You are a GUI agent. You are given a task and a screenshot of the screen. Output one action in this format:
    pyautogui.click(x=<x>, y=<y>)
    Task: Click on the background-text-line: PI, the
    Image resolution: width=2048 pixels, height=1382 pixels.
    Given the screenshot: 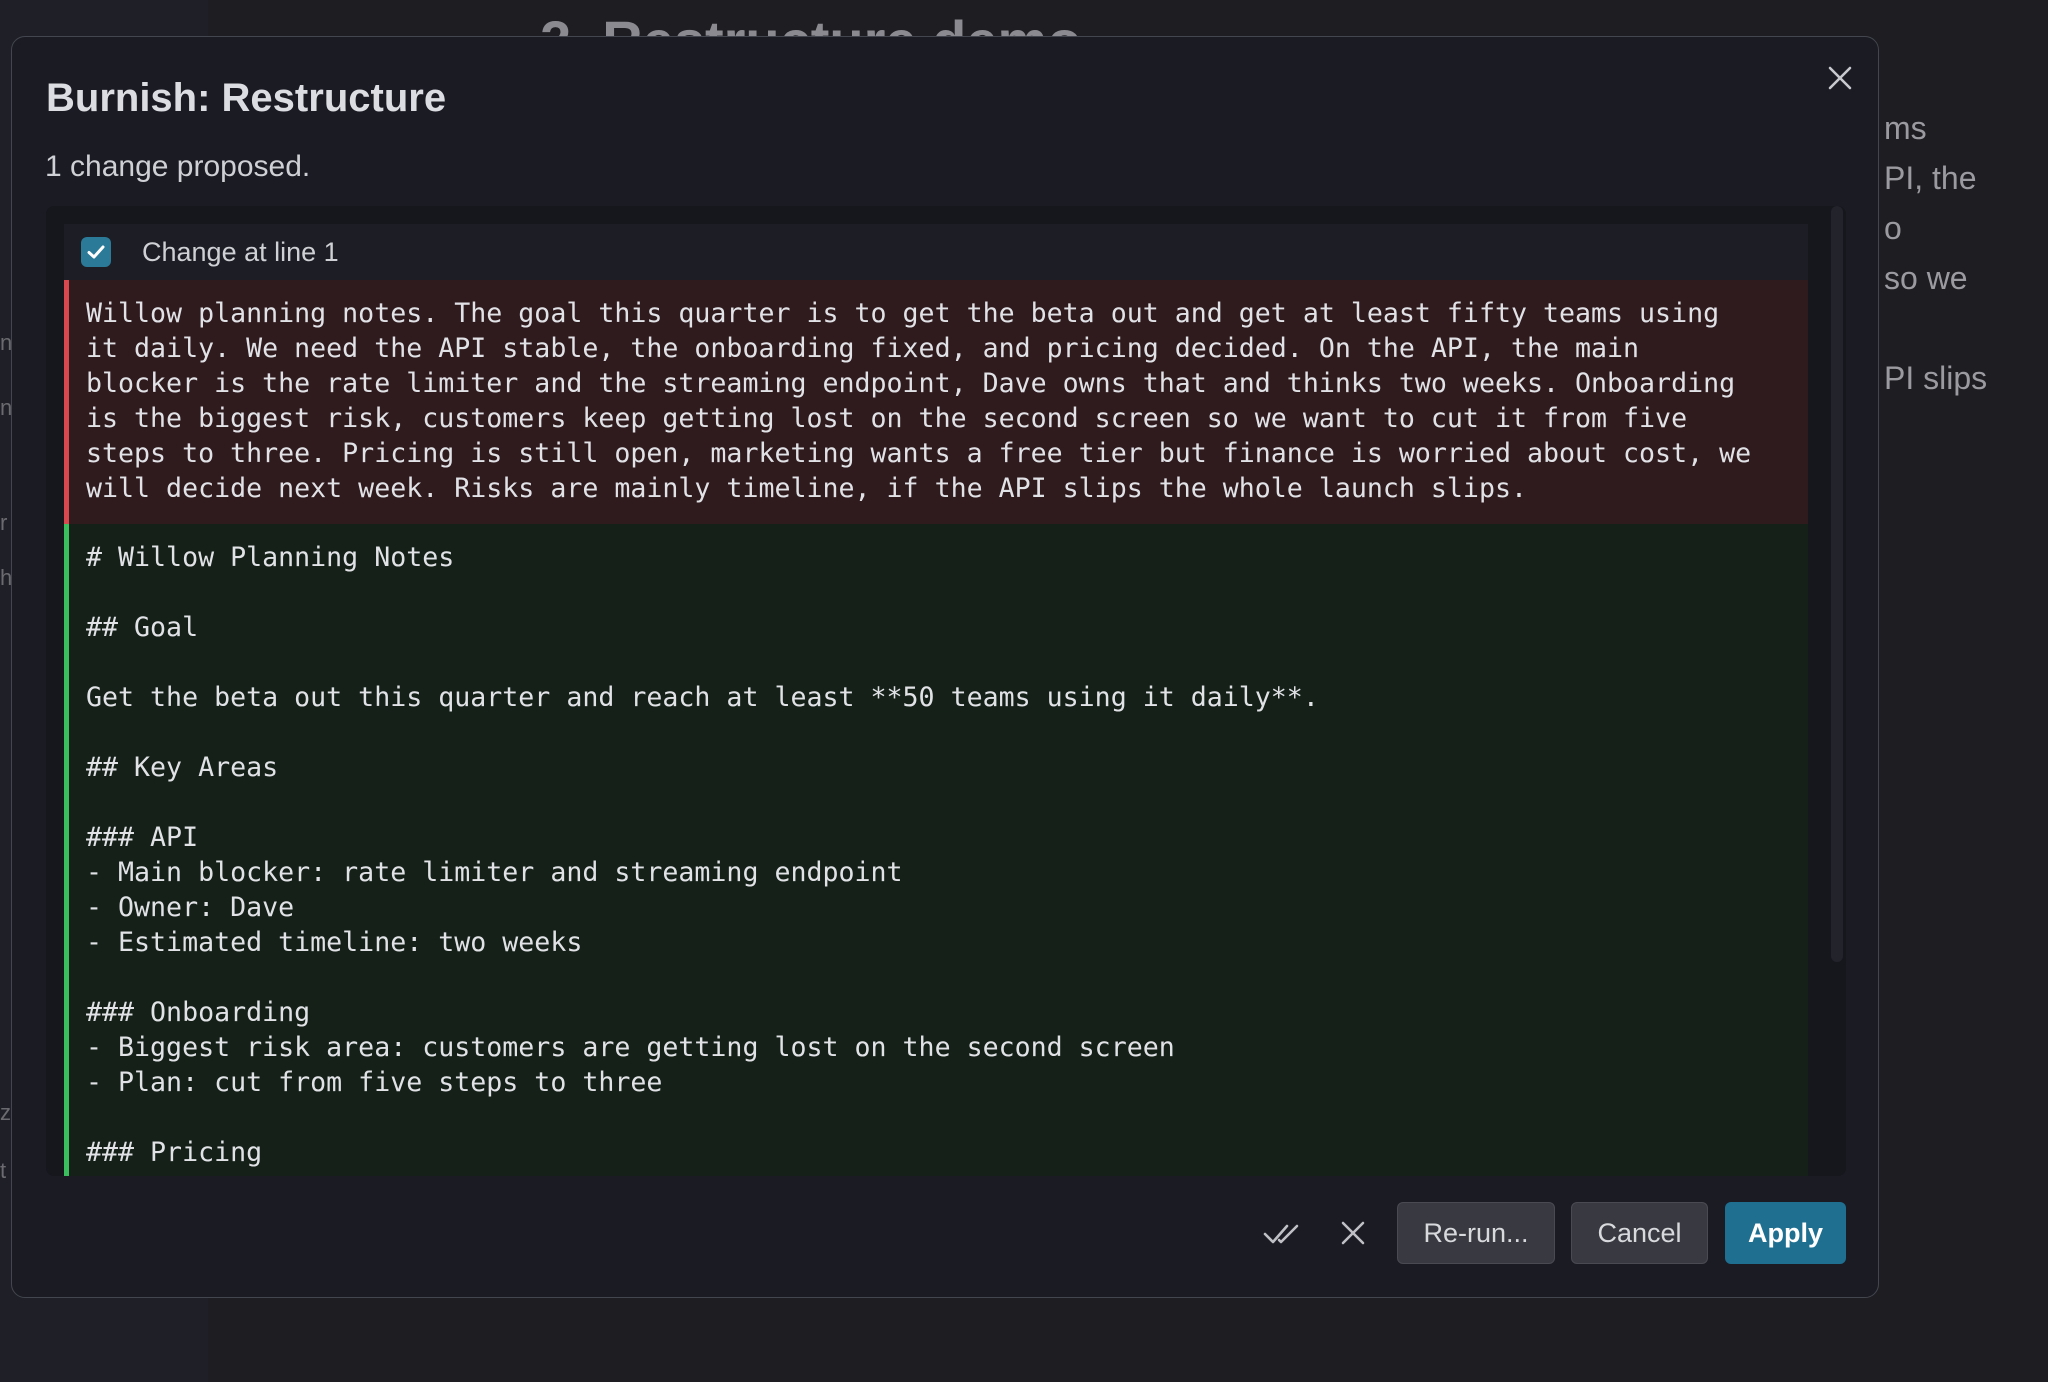 What is the action you would take?
    pyautogui.click(x=1930, y=178)
    